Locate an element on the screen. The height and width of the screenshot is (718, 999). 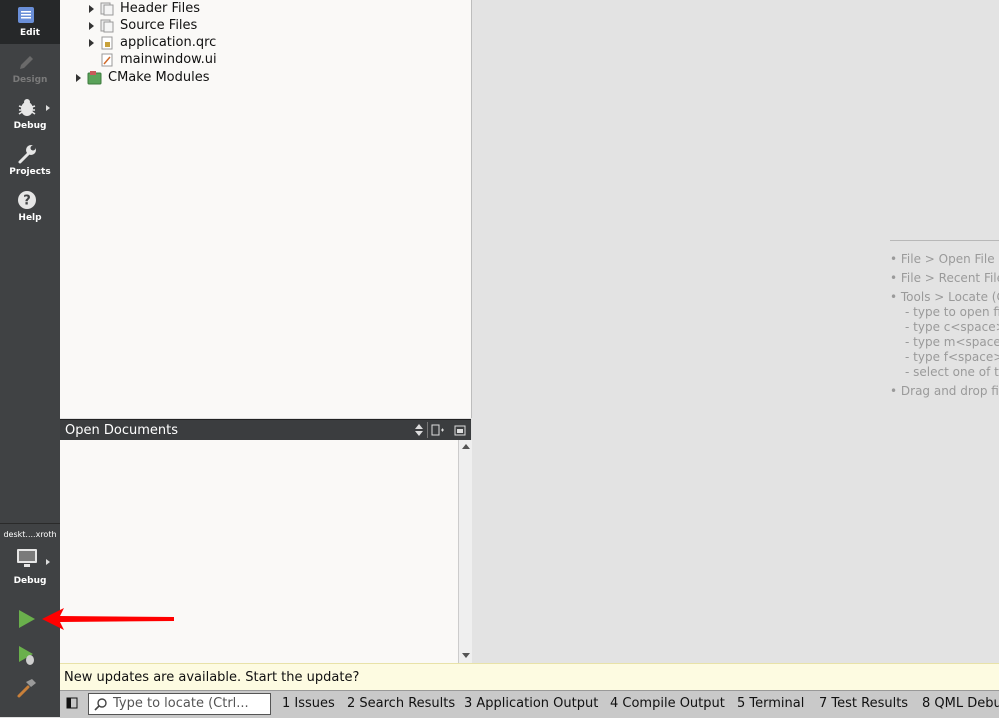
hint-line: - type to open fil is located at coordinates (952, 312).